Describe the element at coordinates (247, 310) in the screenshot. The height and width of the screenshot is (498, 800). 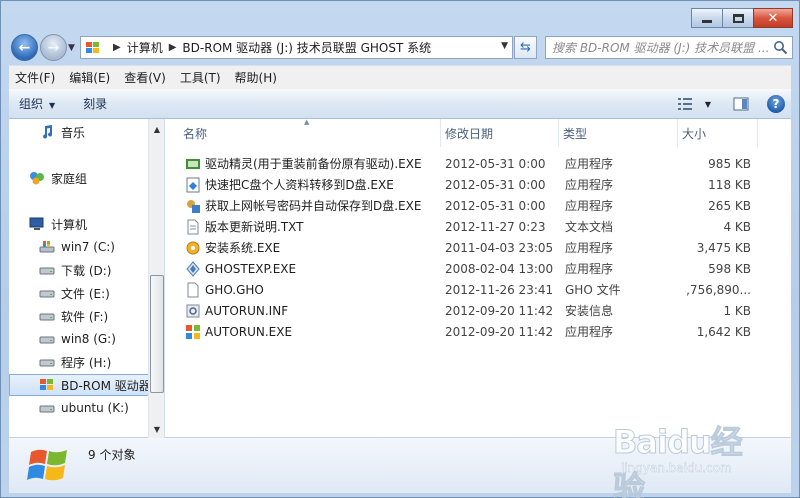
I see `file-name: AUTORUN.INF` at that location.